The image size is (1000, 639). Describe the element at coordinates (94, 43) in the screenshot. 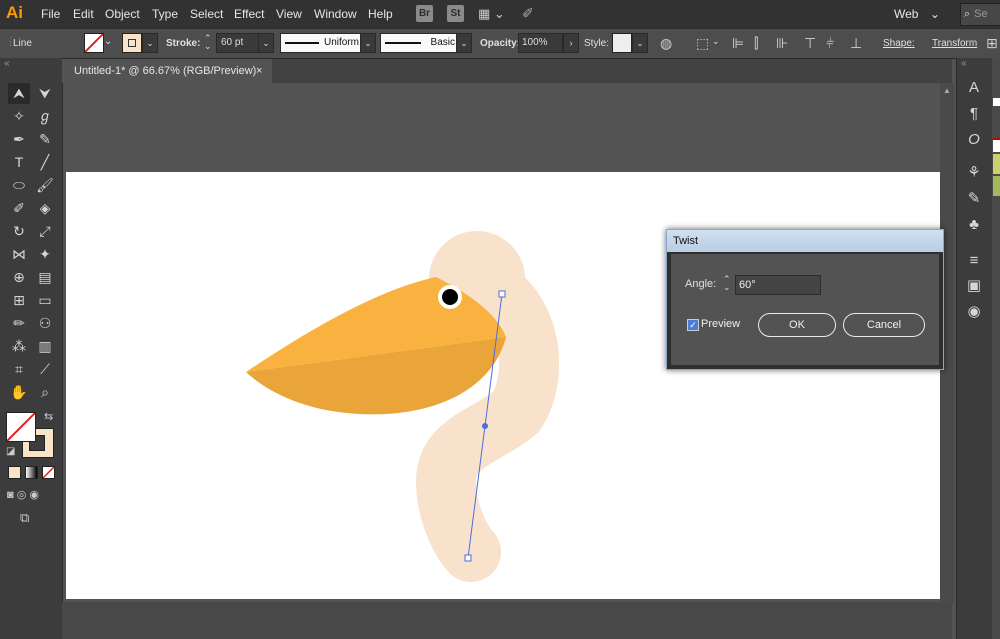

I see `fill-swatch` at that location.